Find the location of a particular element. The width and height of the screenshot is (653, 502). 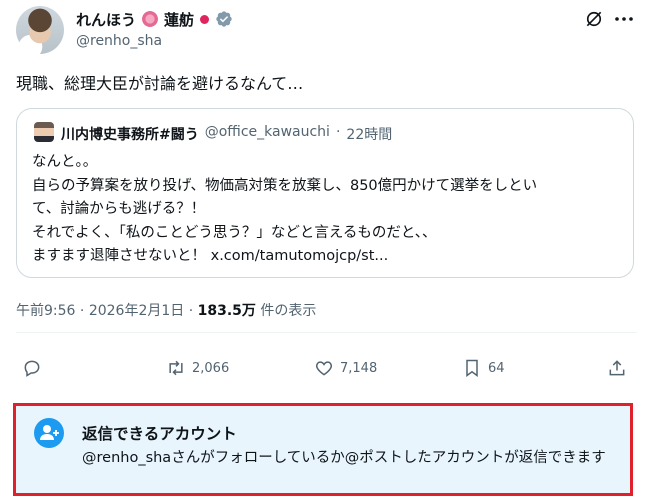

quote-line: なんと。。 is located at coordinates (65, 162).